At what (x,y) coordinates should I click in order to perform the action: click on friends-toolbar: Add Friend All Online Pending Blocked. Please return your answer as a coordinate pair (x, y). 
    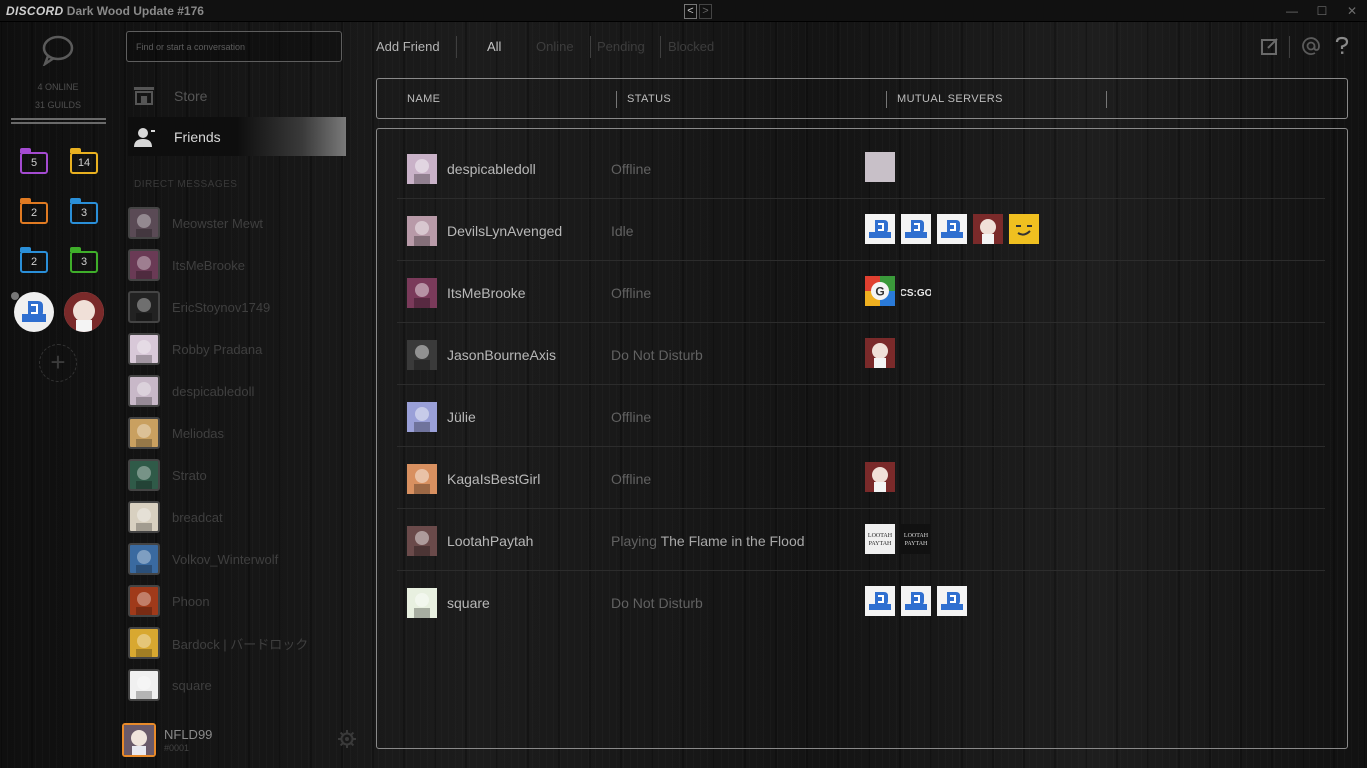
    Looking at the image, I should click on (866, 46).